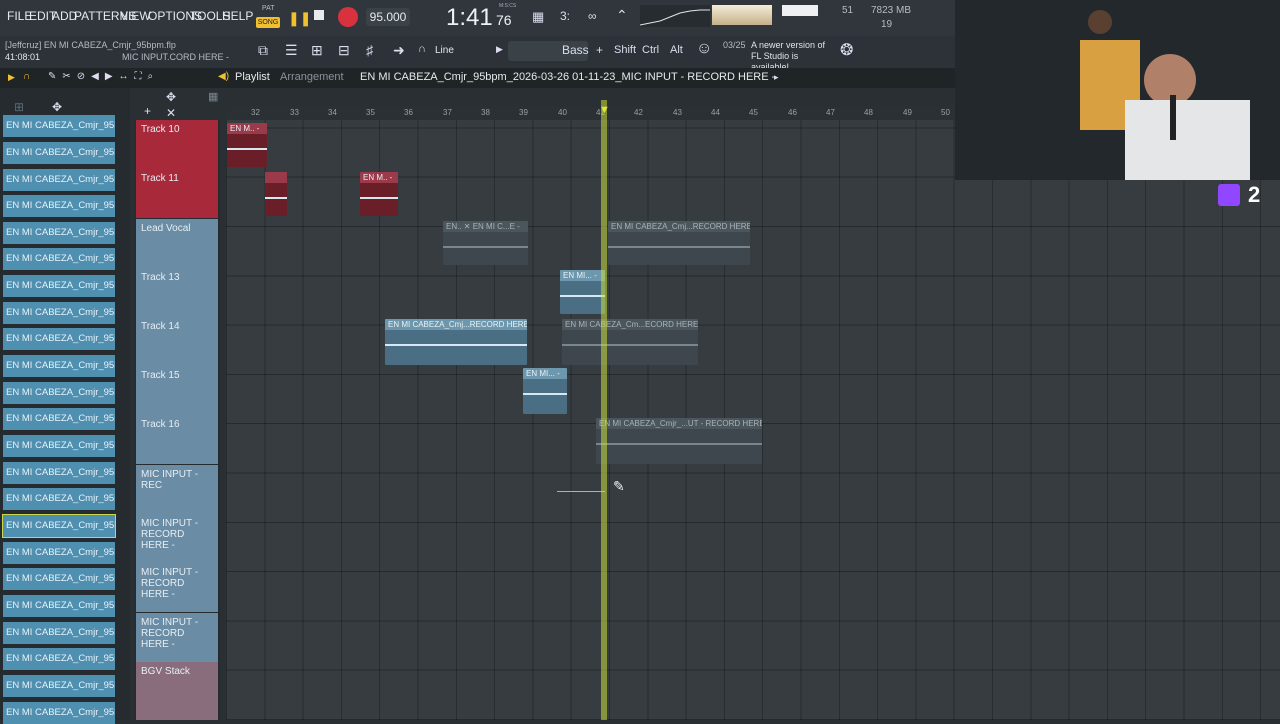  Describe the element at coordinates (177, 439) in the screenshot. I see `track-header-16: Track 16` at that location.